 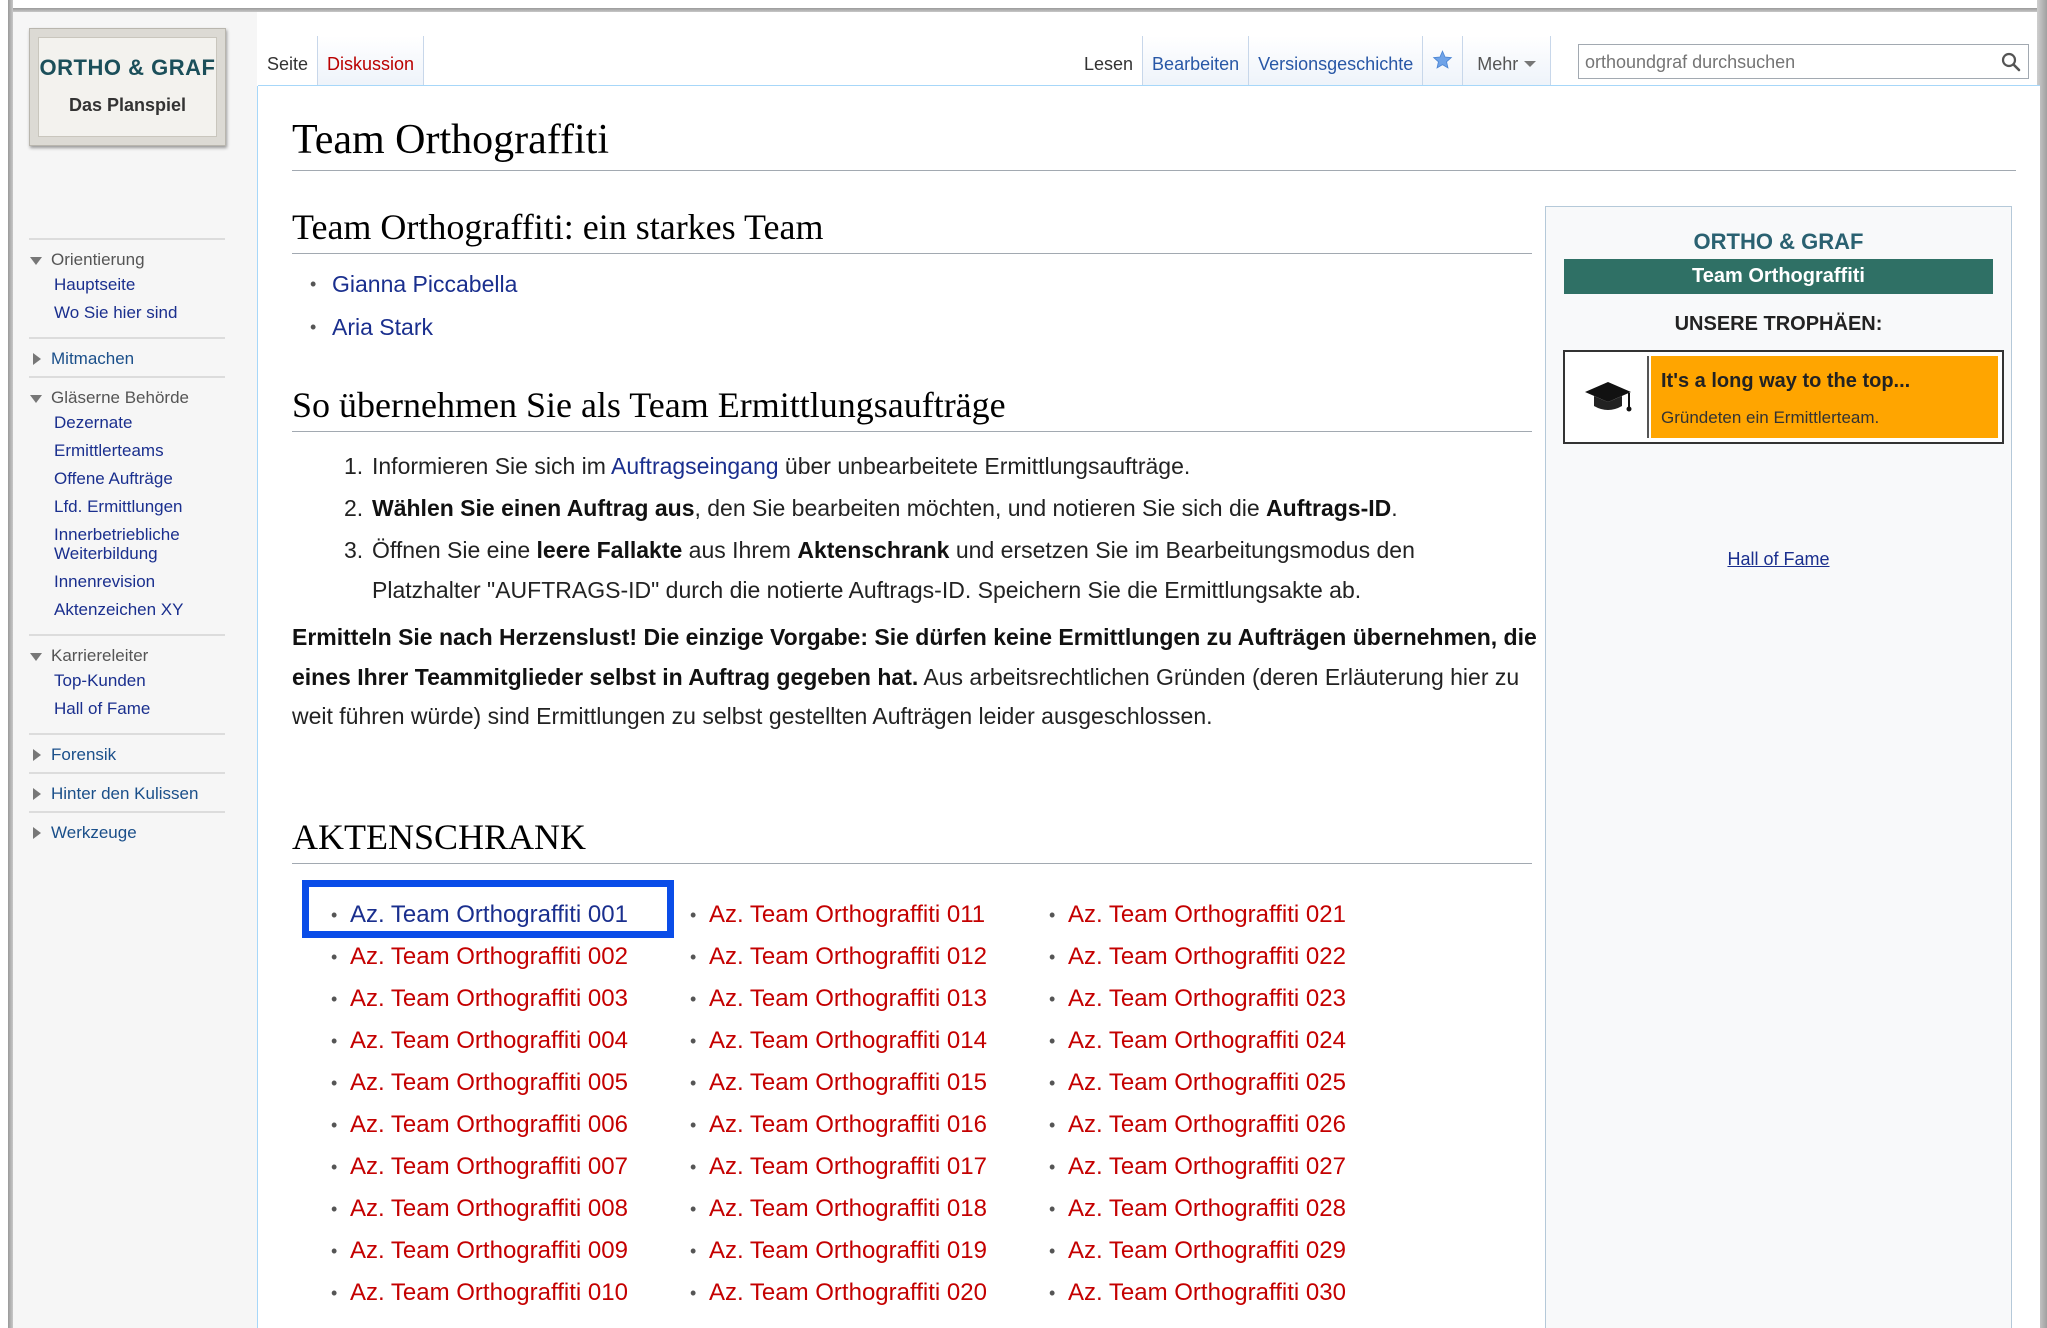 I want to click on sidebar-portal-heading: Mitmachen, so click(x=127, y=359).